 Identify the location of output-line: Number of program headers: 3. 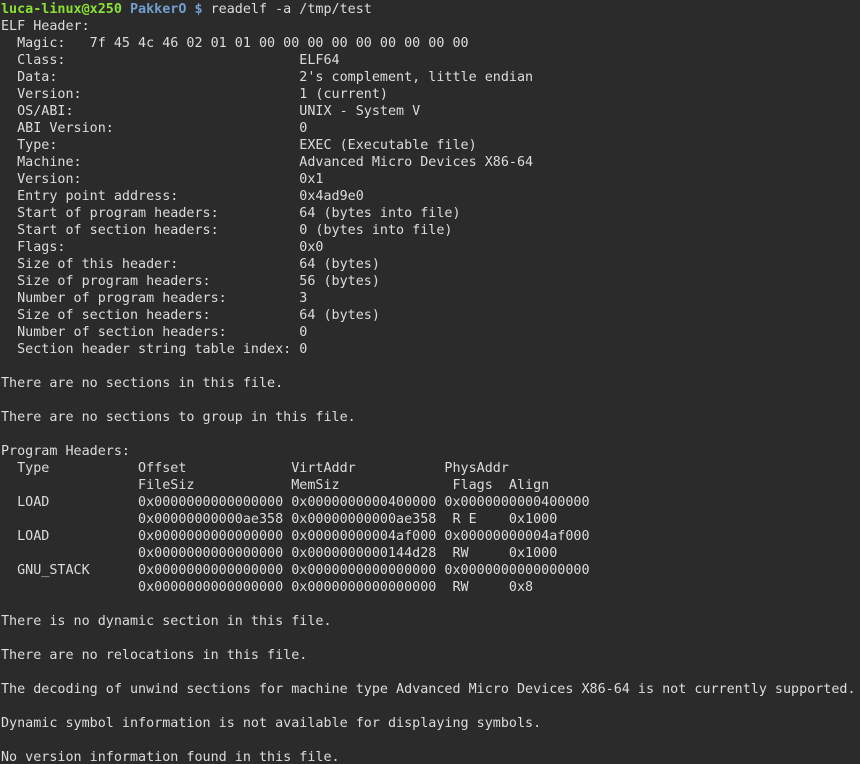
(154, 298).